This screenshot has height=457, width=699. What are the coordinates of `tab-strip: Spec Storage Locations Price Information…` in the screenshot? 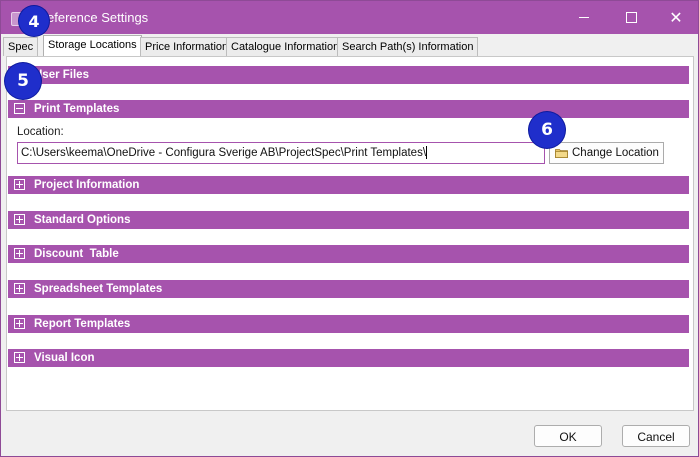 It's located at (349, 45).